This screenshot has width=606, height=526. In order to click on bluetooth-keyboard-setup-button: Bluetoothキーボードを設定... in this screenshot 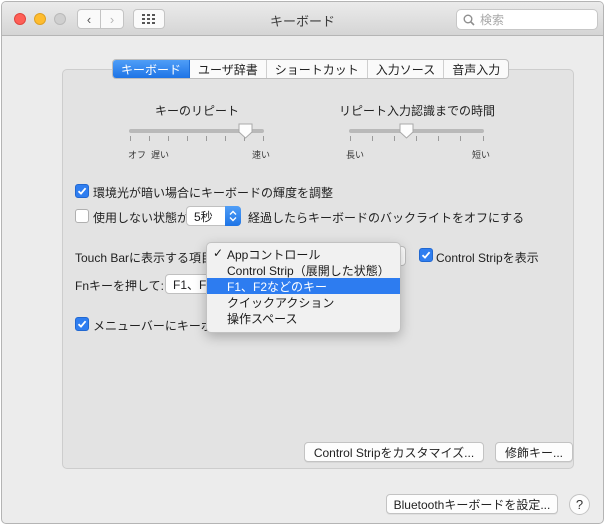, I will do `click(472, 504)`.